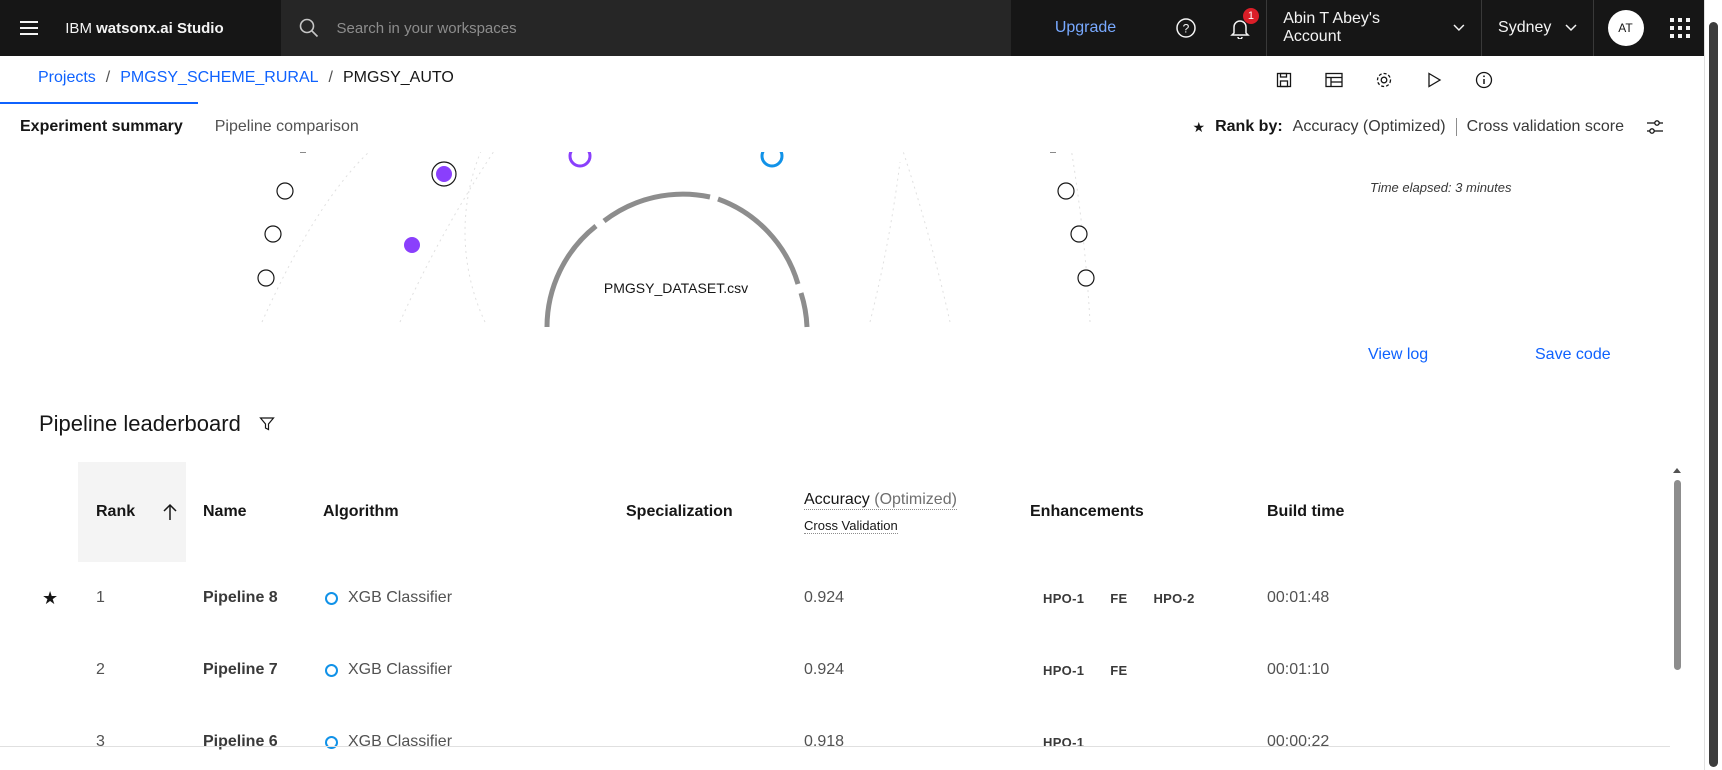  I want to click on pipeline-name: Pipeline 8, so click(240, 598).